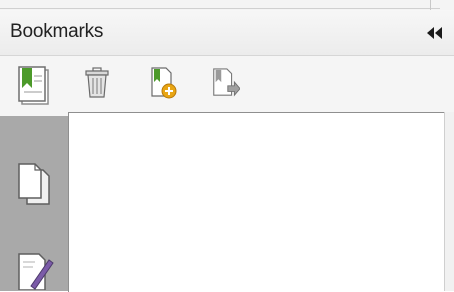  I want to click on top-strip, so click(227, 5).